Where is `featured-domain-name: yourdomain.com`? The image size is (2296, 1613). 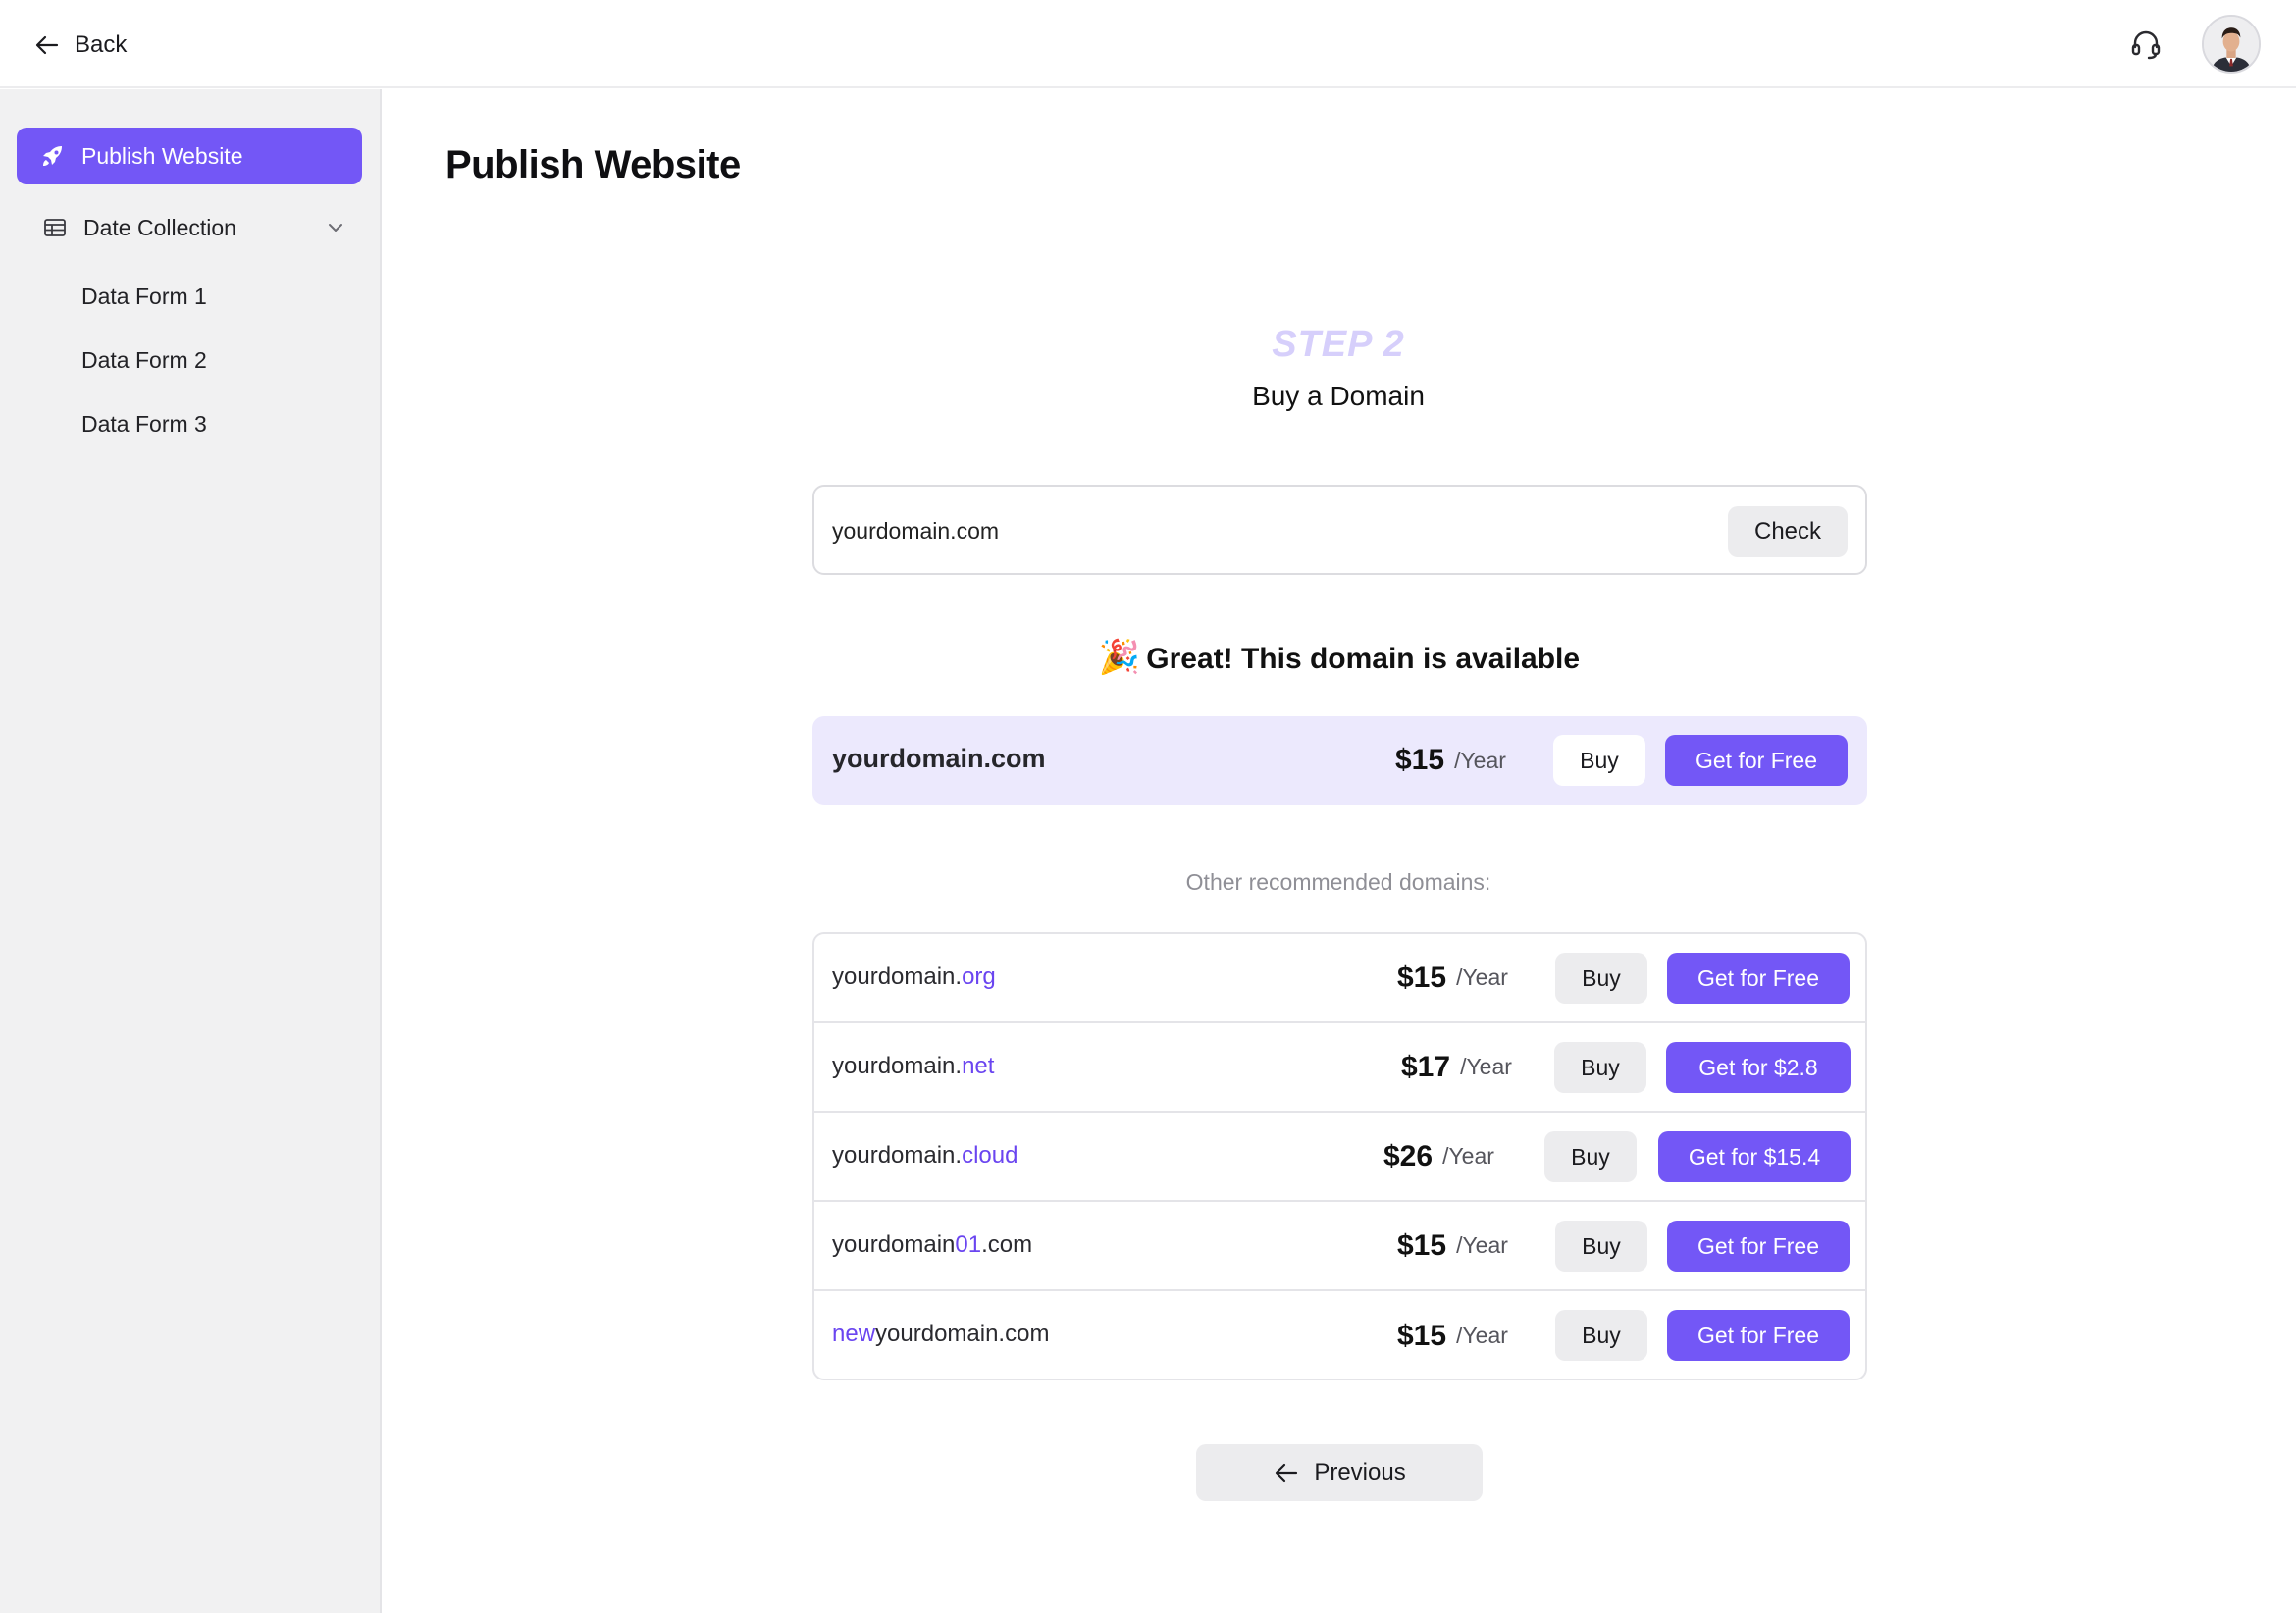
featured-domain-name: yourdomain.com is located at coordinates (939, 759).